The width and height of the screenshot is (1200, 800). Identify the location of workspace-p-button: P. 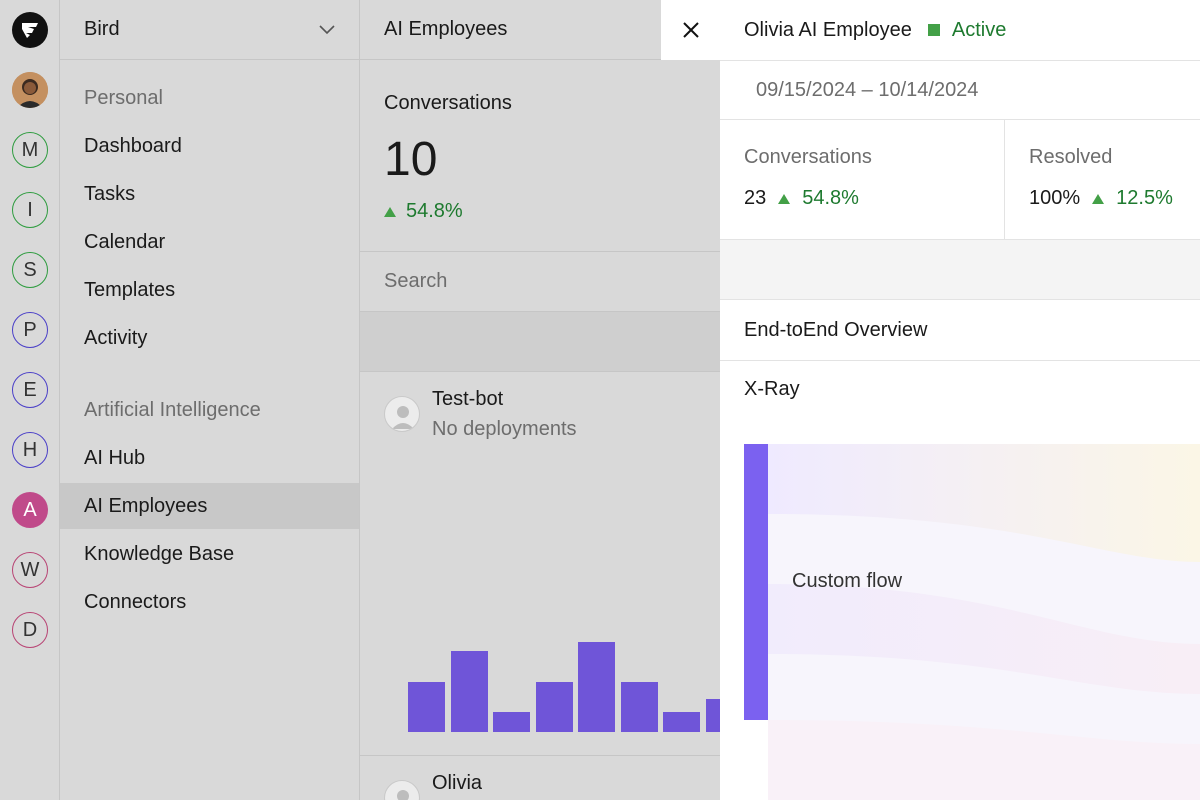
(30, 330).